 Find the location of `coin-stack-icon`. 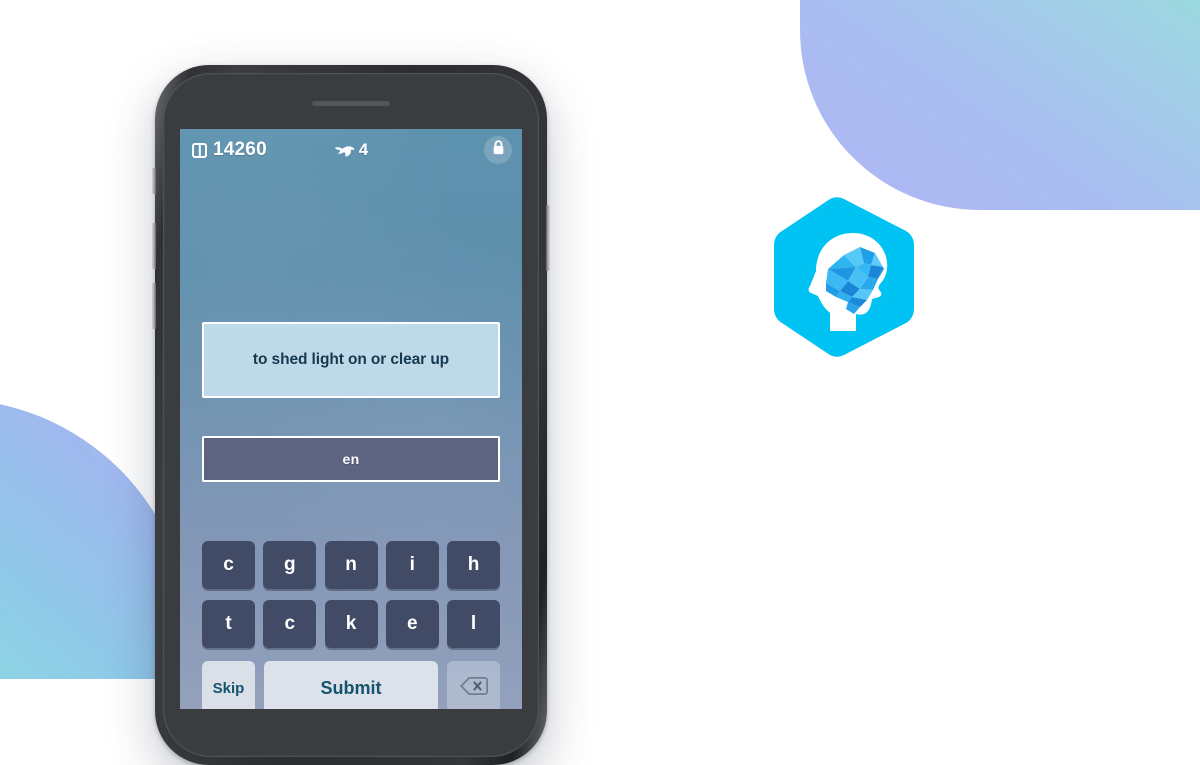

coin-stack-icon is located at coordinates (199, 150).